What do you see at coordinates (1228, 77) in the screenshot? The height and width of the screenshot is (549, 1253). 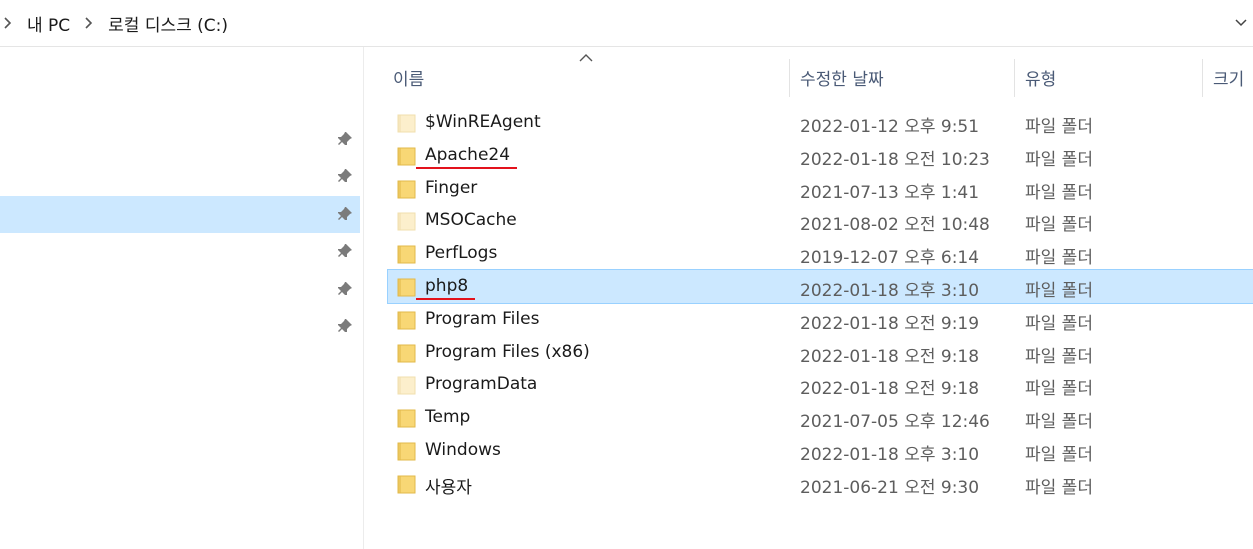 I see `column-header-size: 크기` at bounding box center [1228, 77].